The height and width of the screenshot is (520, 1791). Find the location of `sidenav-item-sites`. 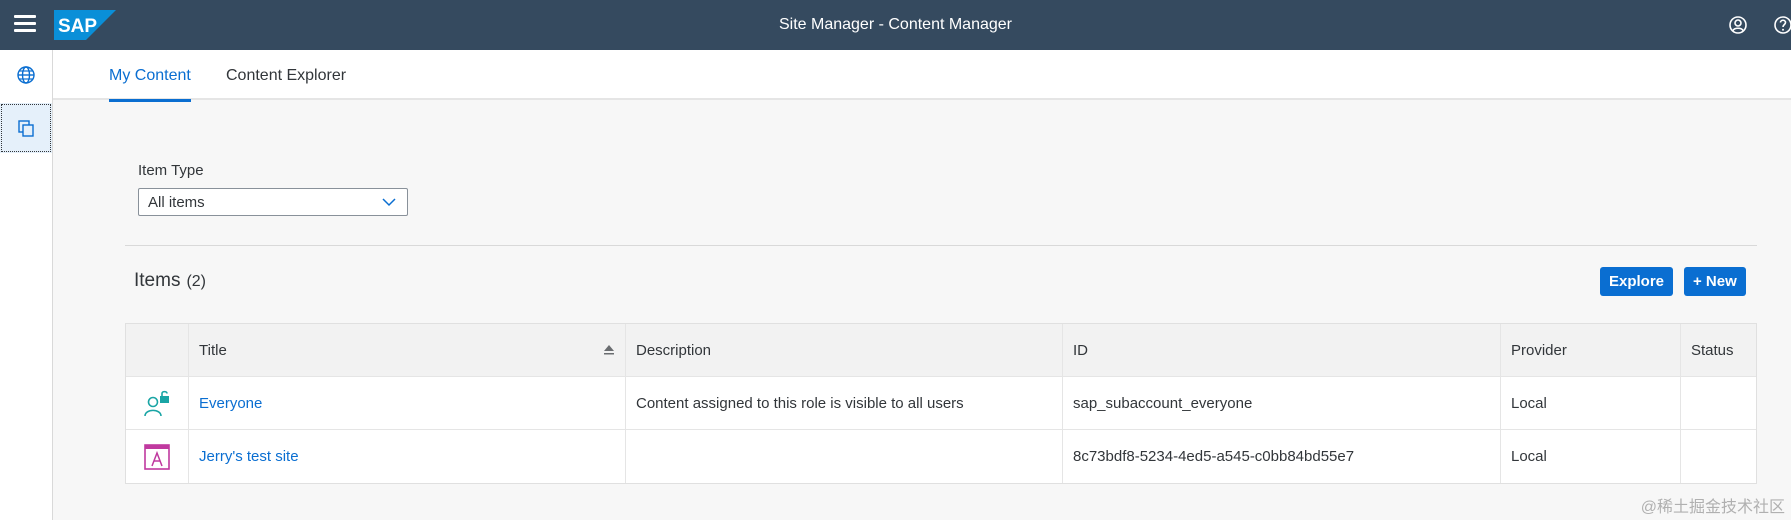

sidenav-item-sites is located at coordinates (26, 75).